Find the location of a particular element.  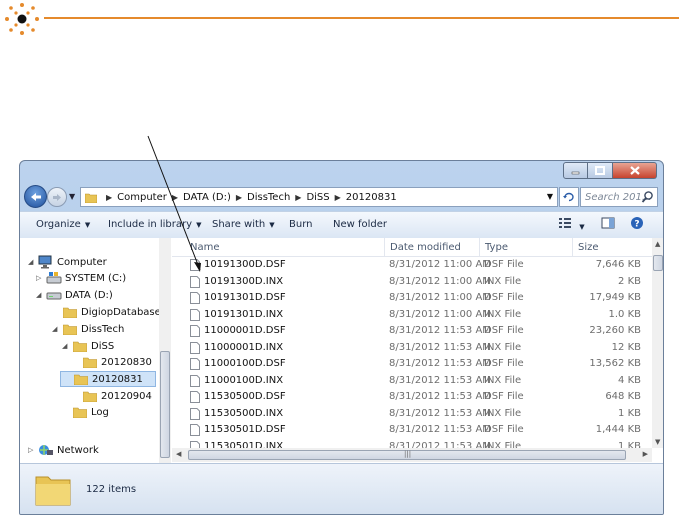

tree-item-20120904: 20120904 is located at coordinates (112, 396).